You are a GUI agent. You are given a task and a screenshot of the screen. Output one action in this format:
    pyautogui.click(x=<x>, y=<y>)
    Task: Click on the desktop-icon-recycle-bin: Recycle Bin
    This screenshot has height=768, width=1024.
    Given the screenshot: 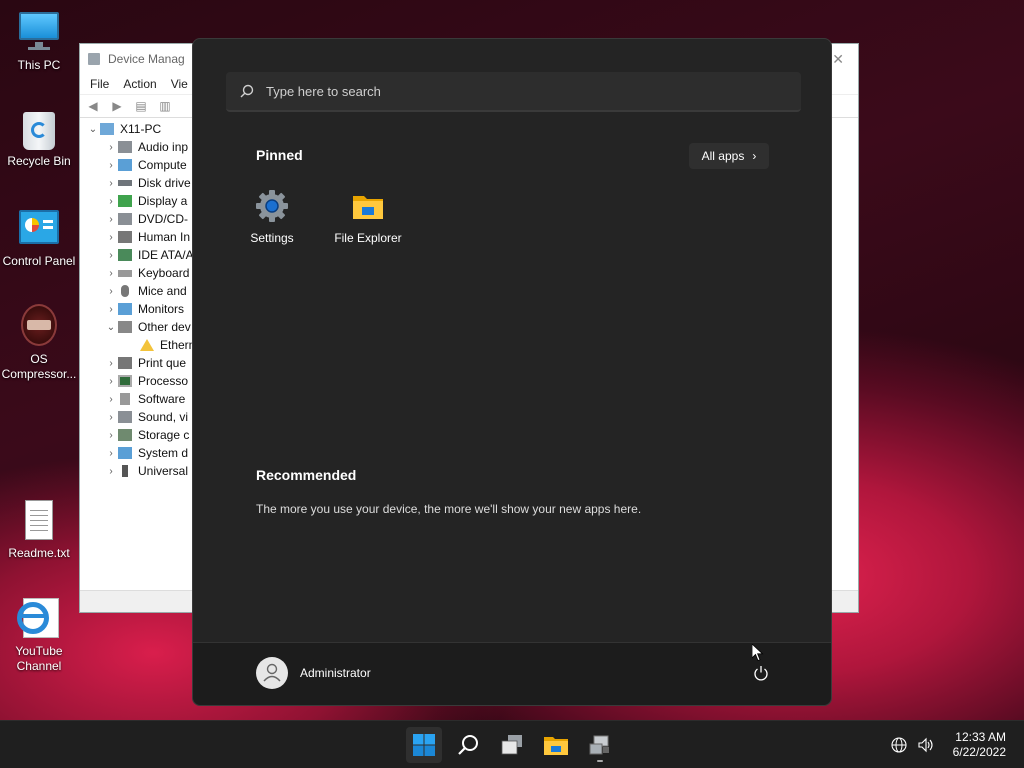 What is the action you would take?
    pyautogui.click(x=39, y=137)
    